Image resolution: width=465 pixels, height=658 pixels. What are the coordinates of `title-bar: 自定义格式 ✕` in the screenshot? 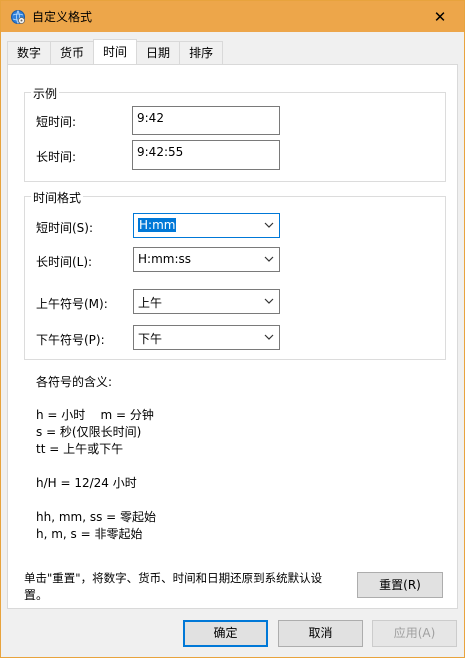 It's located at (232, 16).